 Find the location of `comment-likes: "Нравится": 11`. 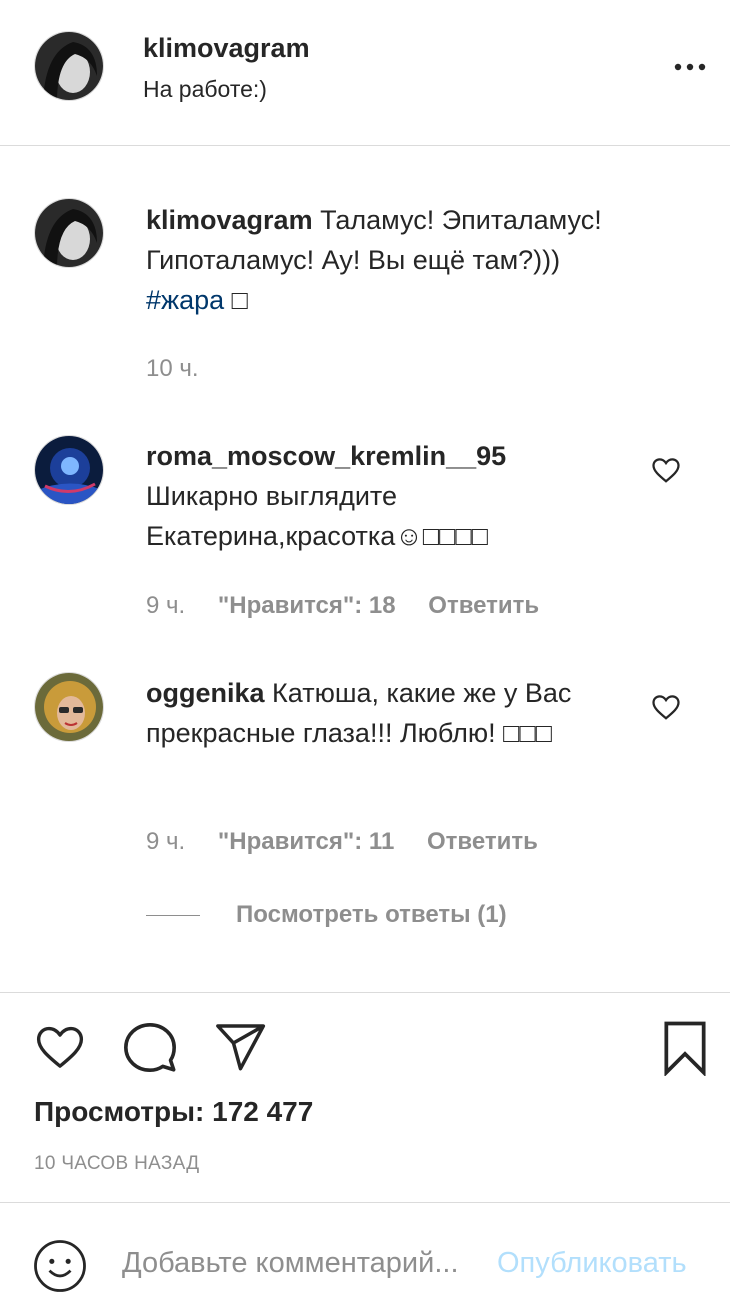

comment-likes: "Нравится": 11 is located at coordinates (306, 841).